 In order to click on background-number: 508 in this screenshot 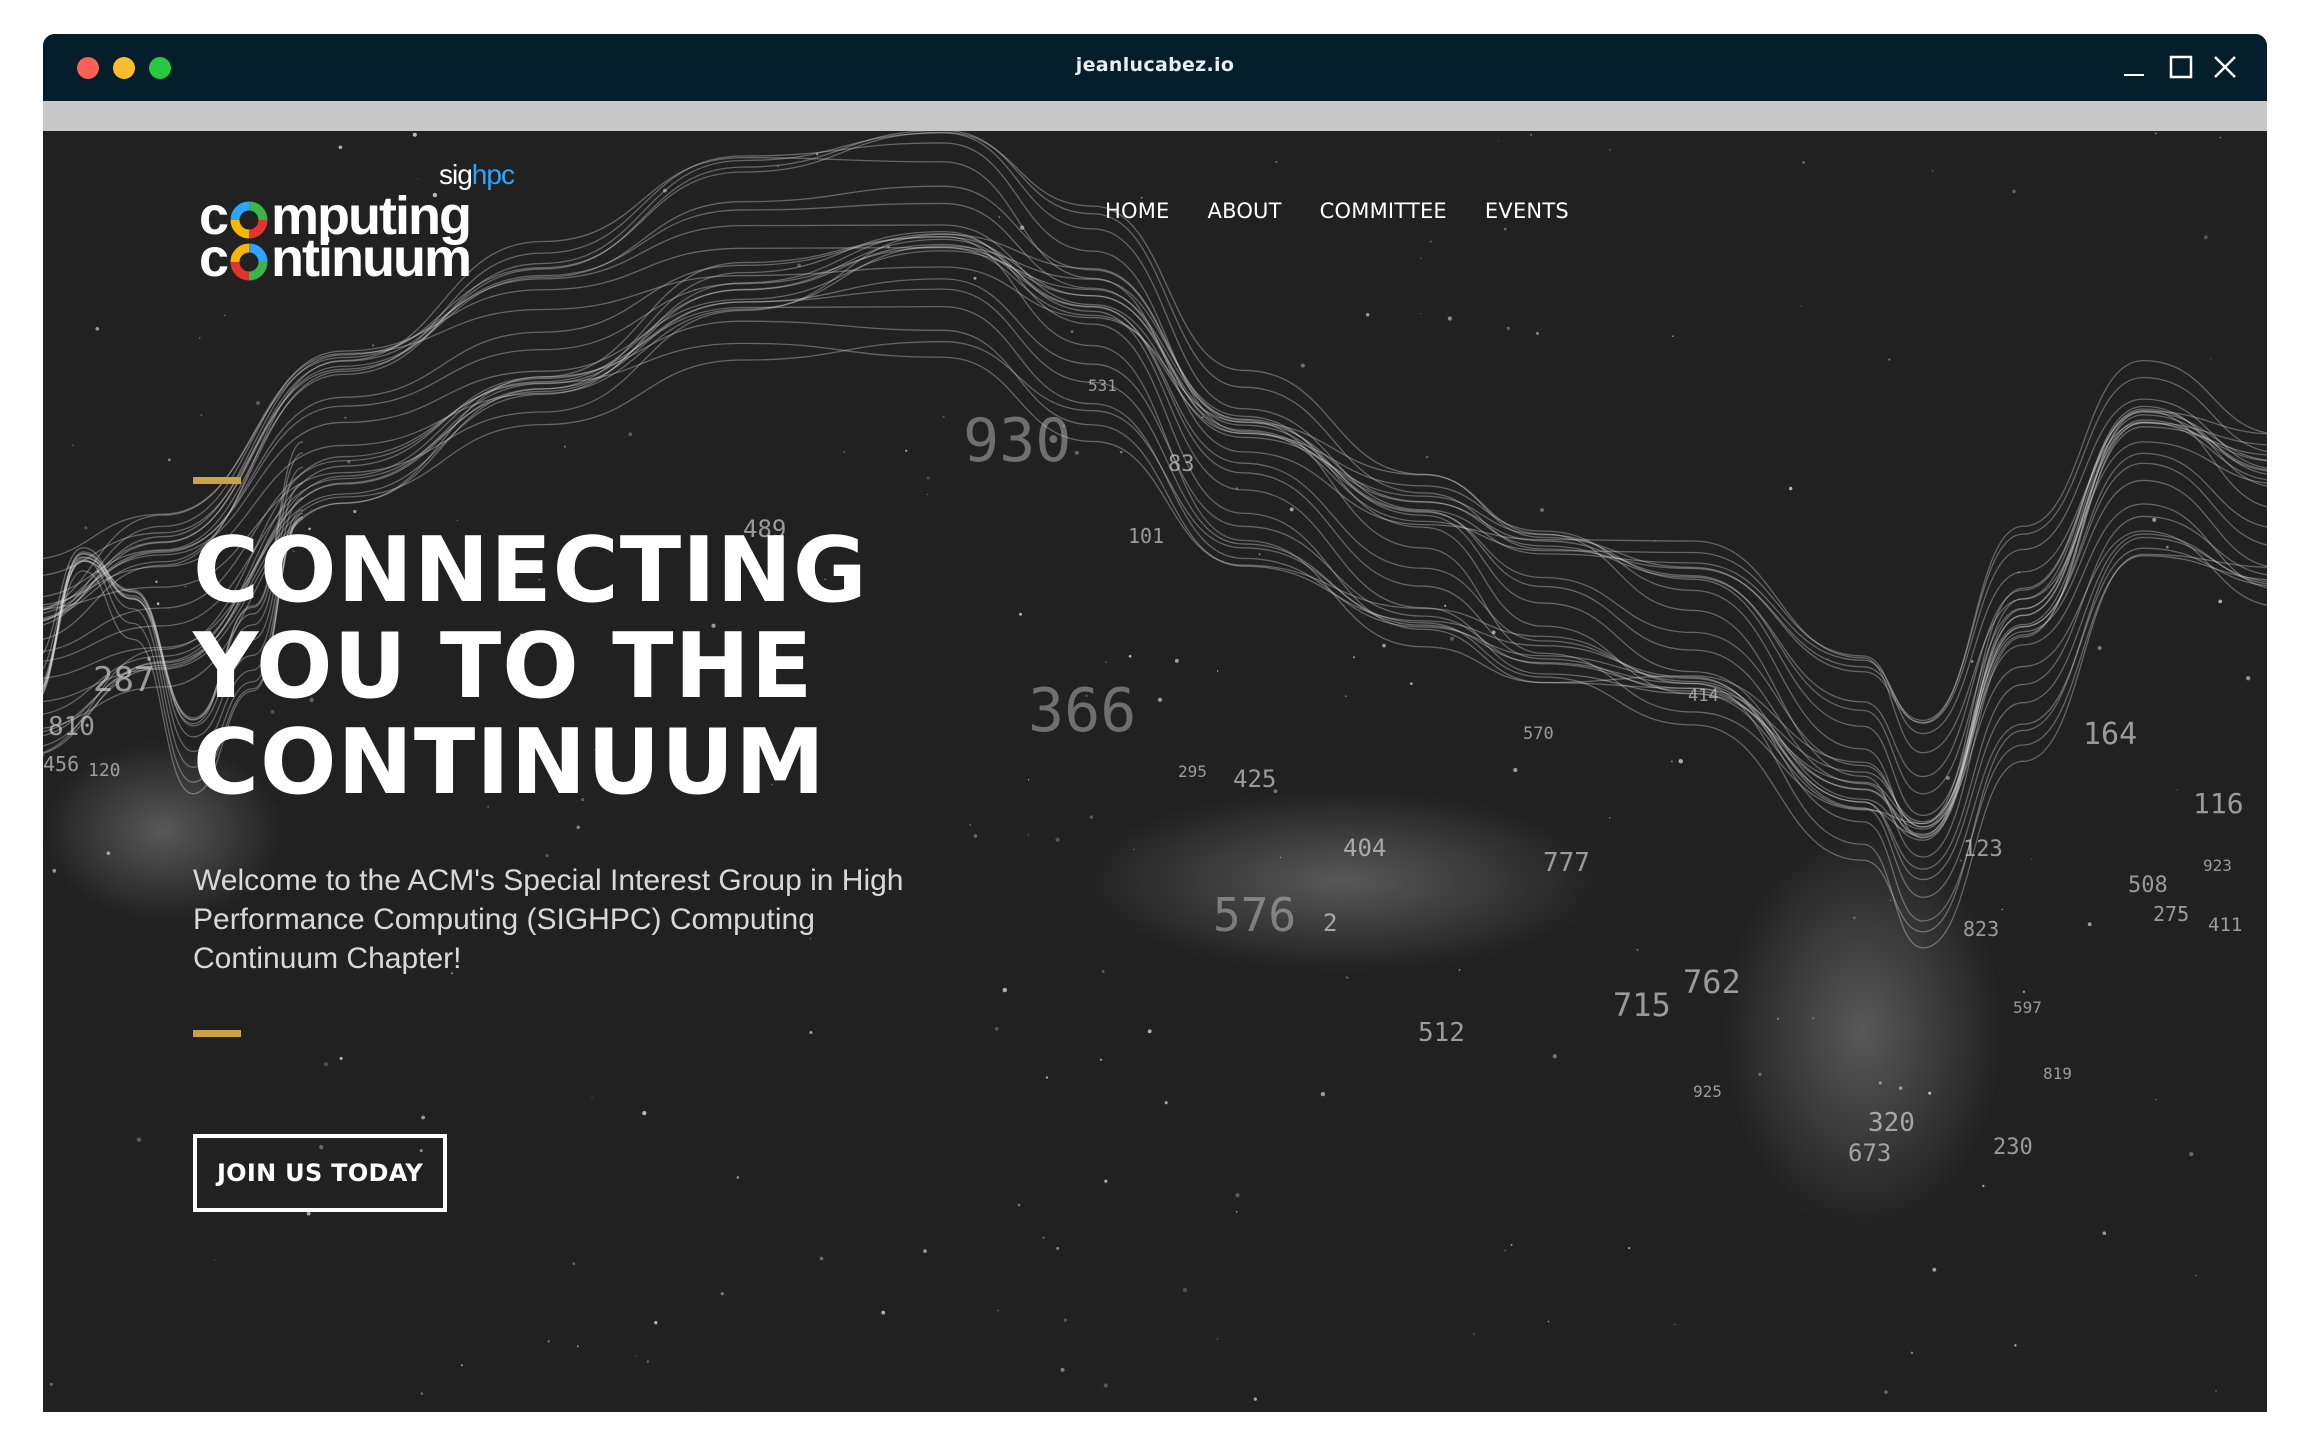, I will do `click(2148, 885)`.